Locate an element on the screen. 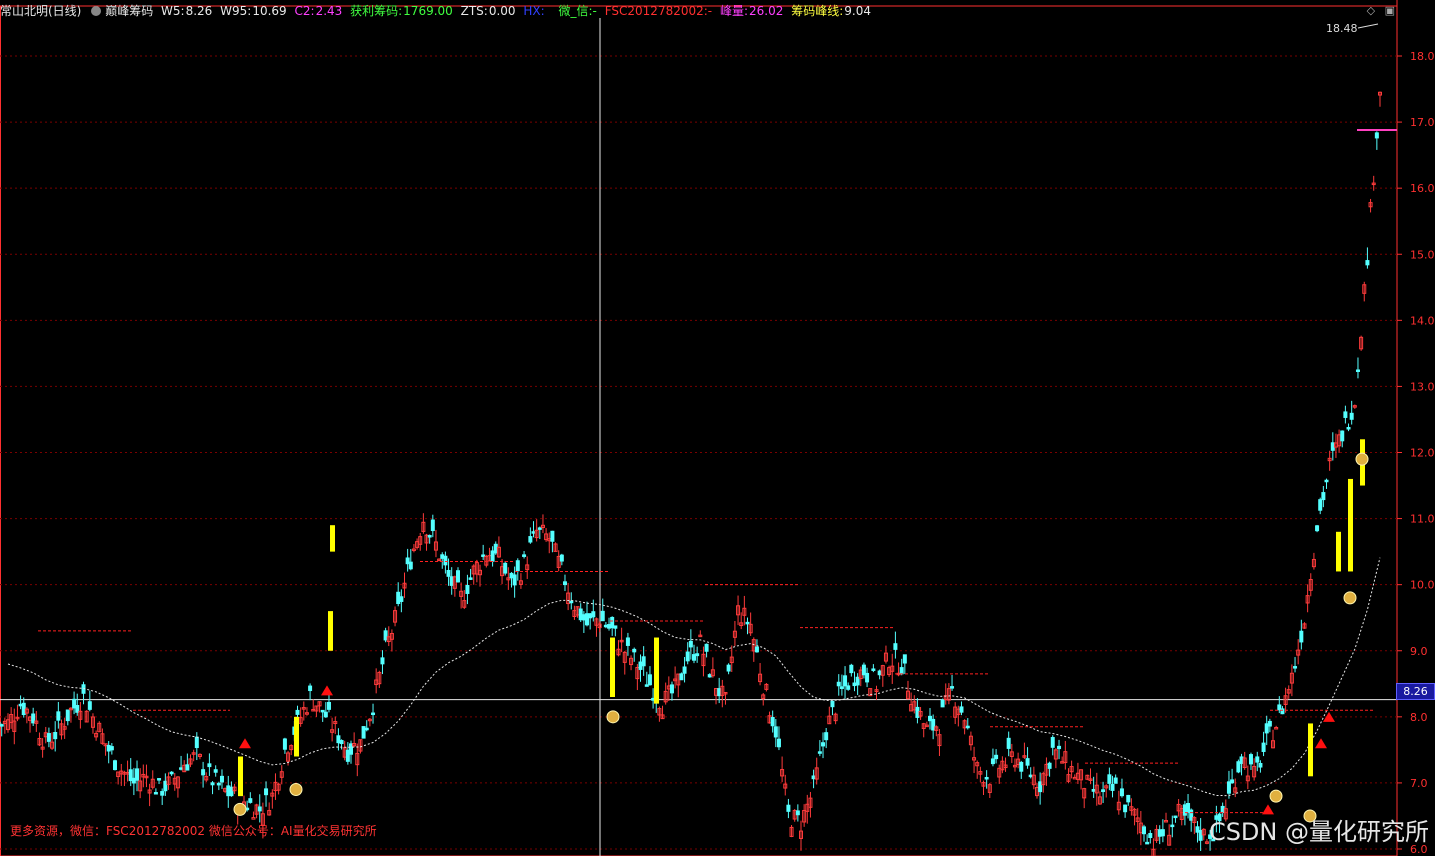 The height and width of the screenshot is (856, 1435). peak-label: 峰量: is located at coordinates (734, 11).